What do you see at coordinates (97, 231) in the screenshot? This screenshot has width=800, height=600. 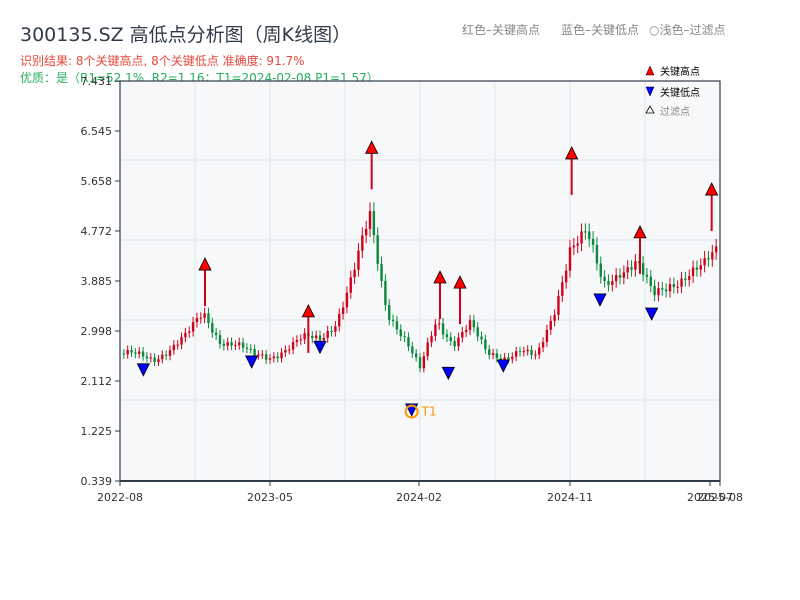 I see `y-tick-label: 4.772` at bounding box center [97, 231].